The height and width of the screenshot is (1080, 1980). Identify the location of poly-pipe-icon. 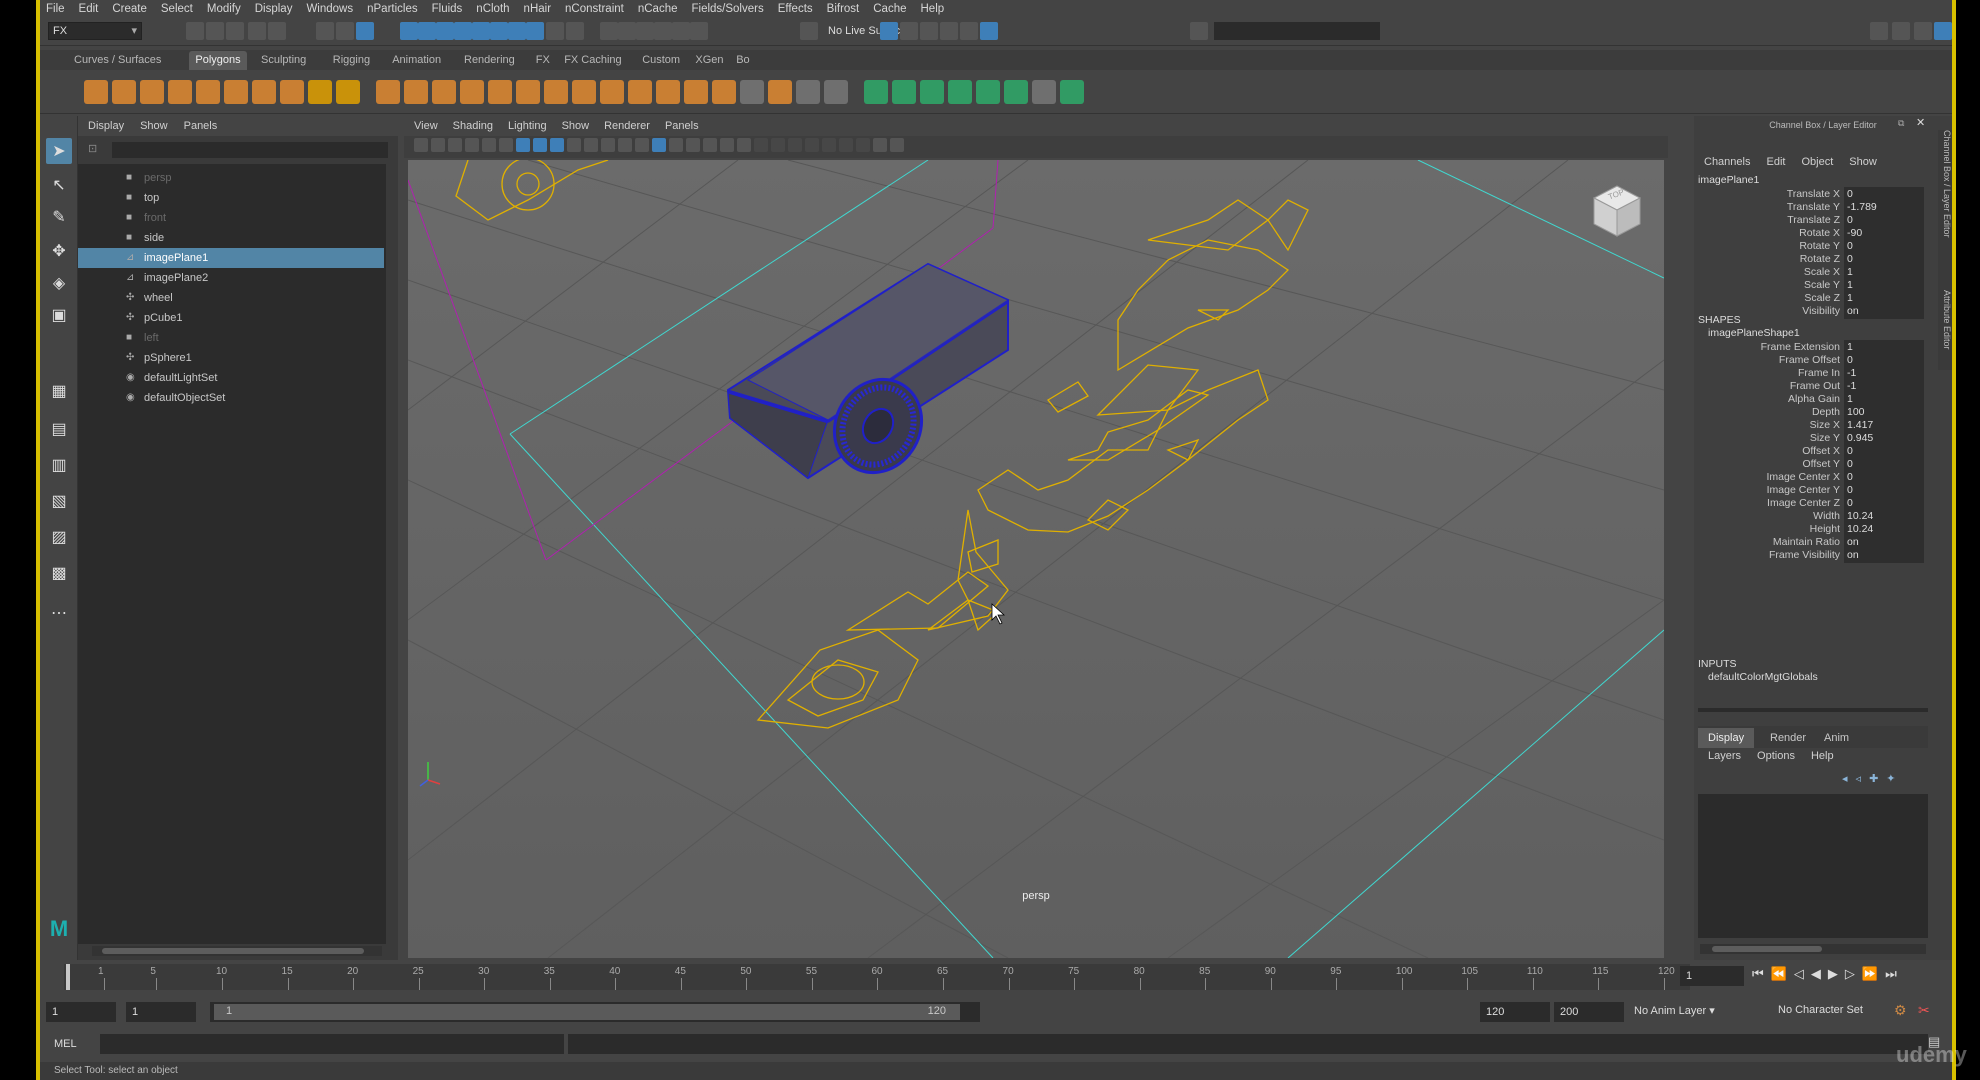
(292, 92).